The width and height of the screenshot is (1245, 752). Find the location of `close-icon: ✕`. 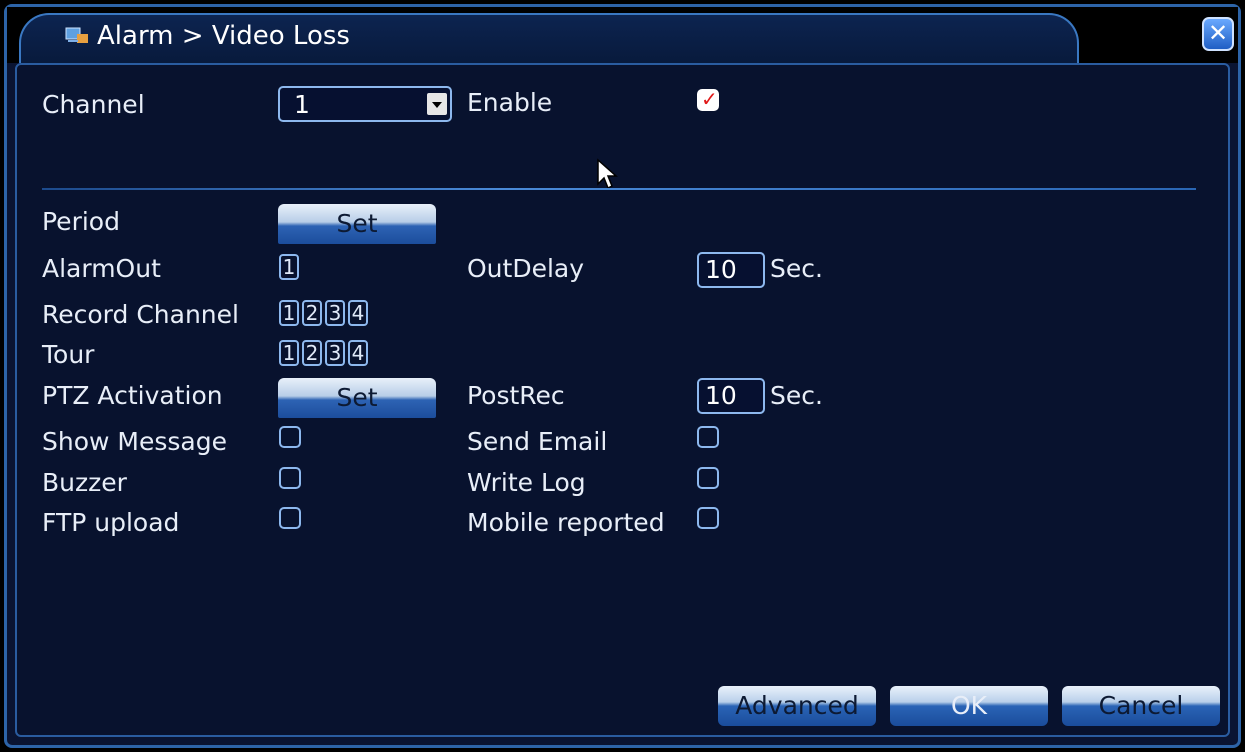

close-icon: ✕ is located at coordinates (1218, 33).